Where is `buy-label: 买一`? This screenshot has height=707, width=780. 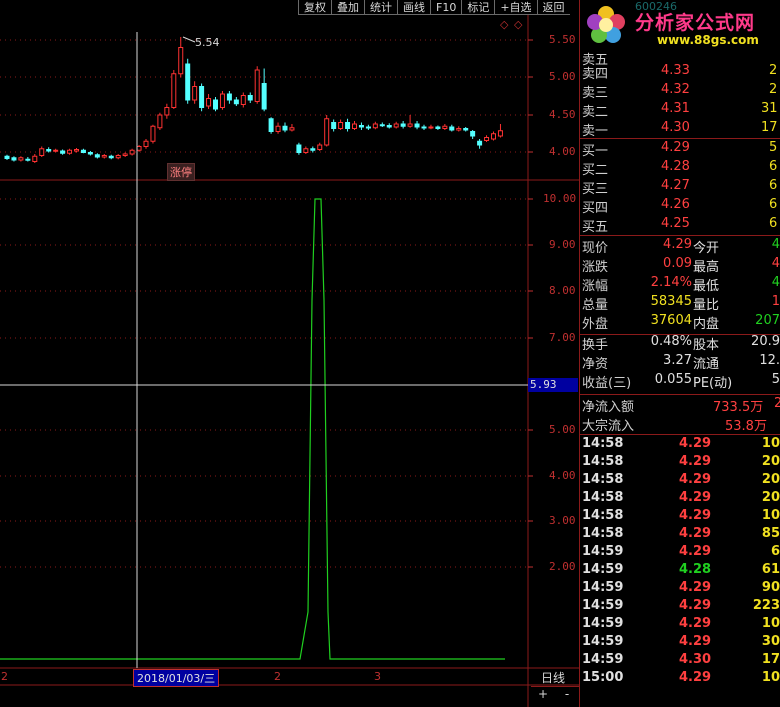
buy-label: 买一 is located at coordinates (595, 151).